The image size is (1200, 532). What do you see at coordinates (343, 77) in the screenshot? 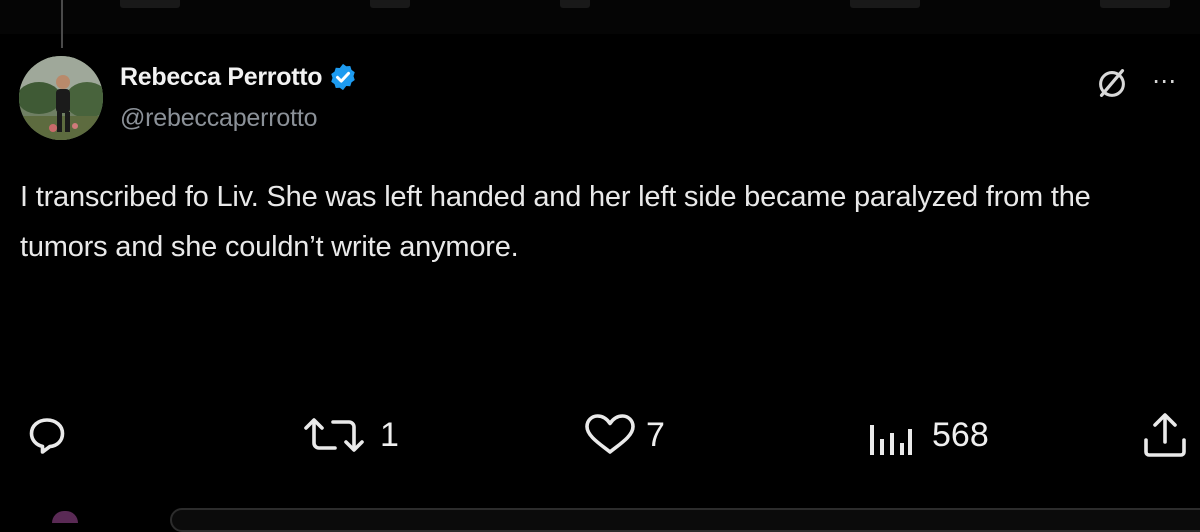
I see `verified-badge-icon` at bounding box center [343, 77].